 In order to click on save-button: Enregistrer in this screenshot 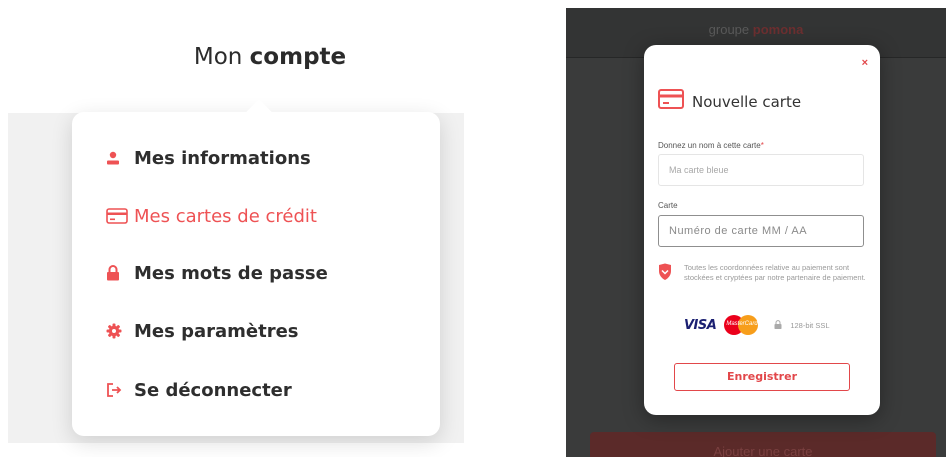, I will do `click(762, 377)`.